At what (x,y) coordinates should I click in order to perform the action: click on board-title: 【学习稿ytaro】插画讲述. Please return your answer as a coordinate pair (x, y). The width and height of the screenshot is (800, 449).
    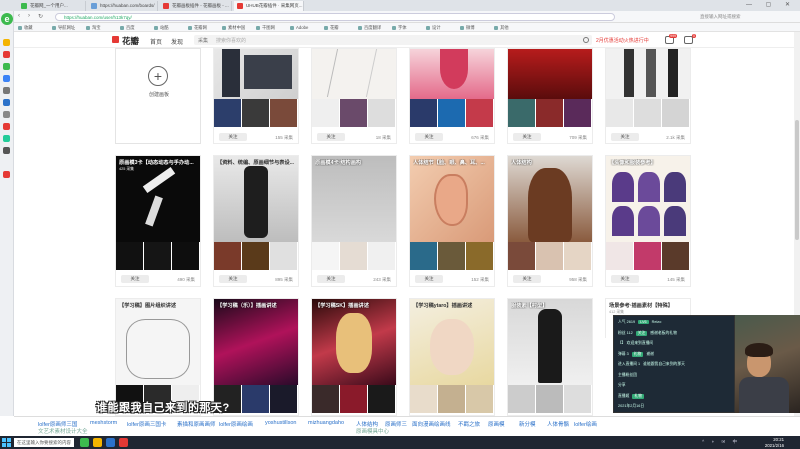
    Looking at the image, I should click on (452, 305).